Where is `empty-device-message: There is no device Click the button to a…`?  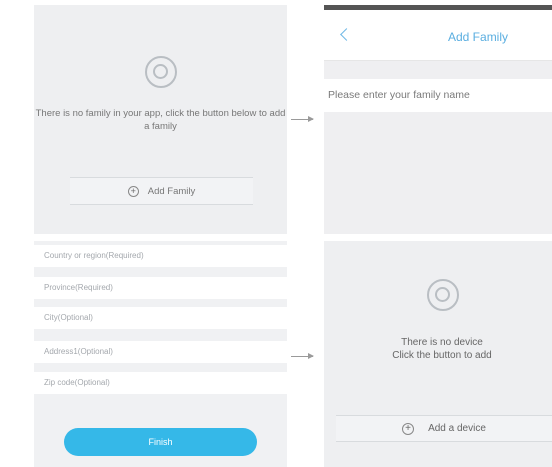 empty-device-message: There is no device Click the button to a… is located at coordinates (438, 349).